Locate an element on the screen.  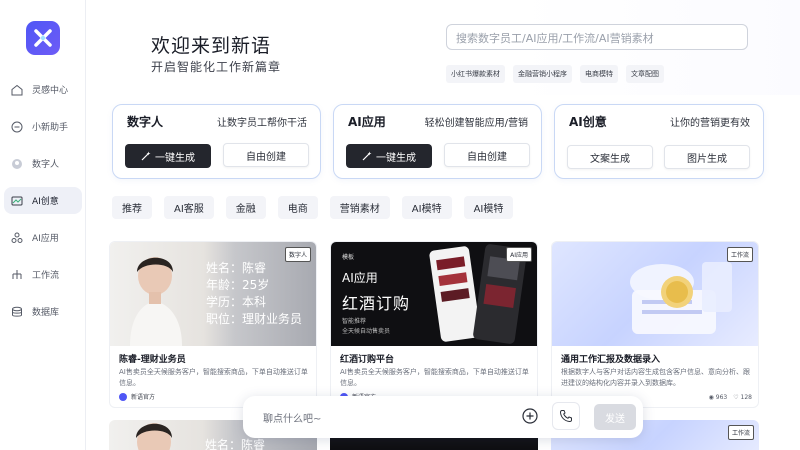
tab-ai-model: AI模特 is located at coordinates (426, 207).